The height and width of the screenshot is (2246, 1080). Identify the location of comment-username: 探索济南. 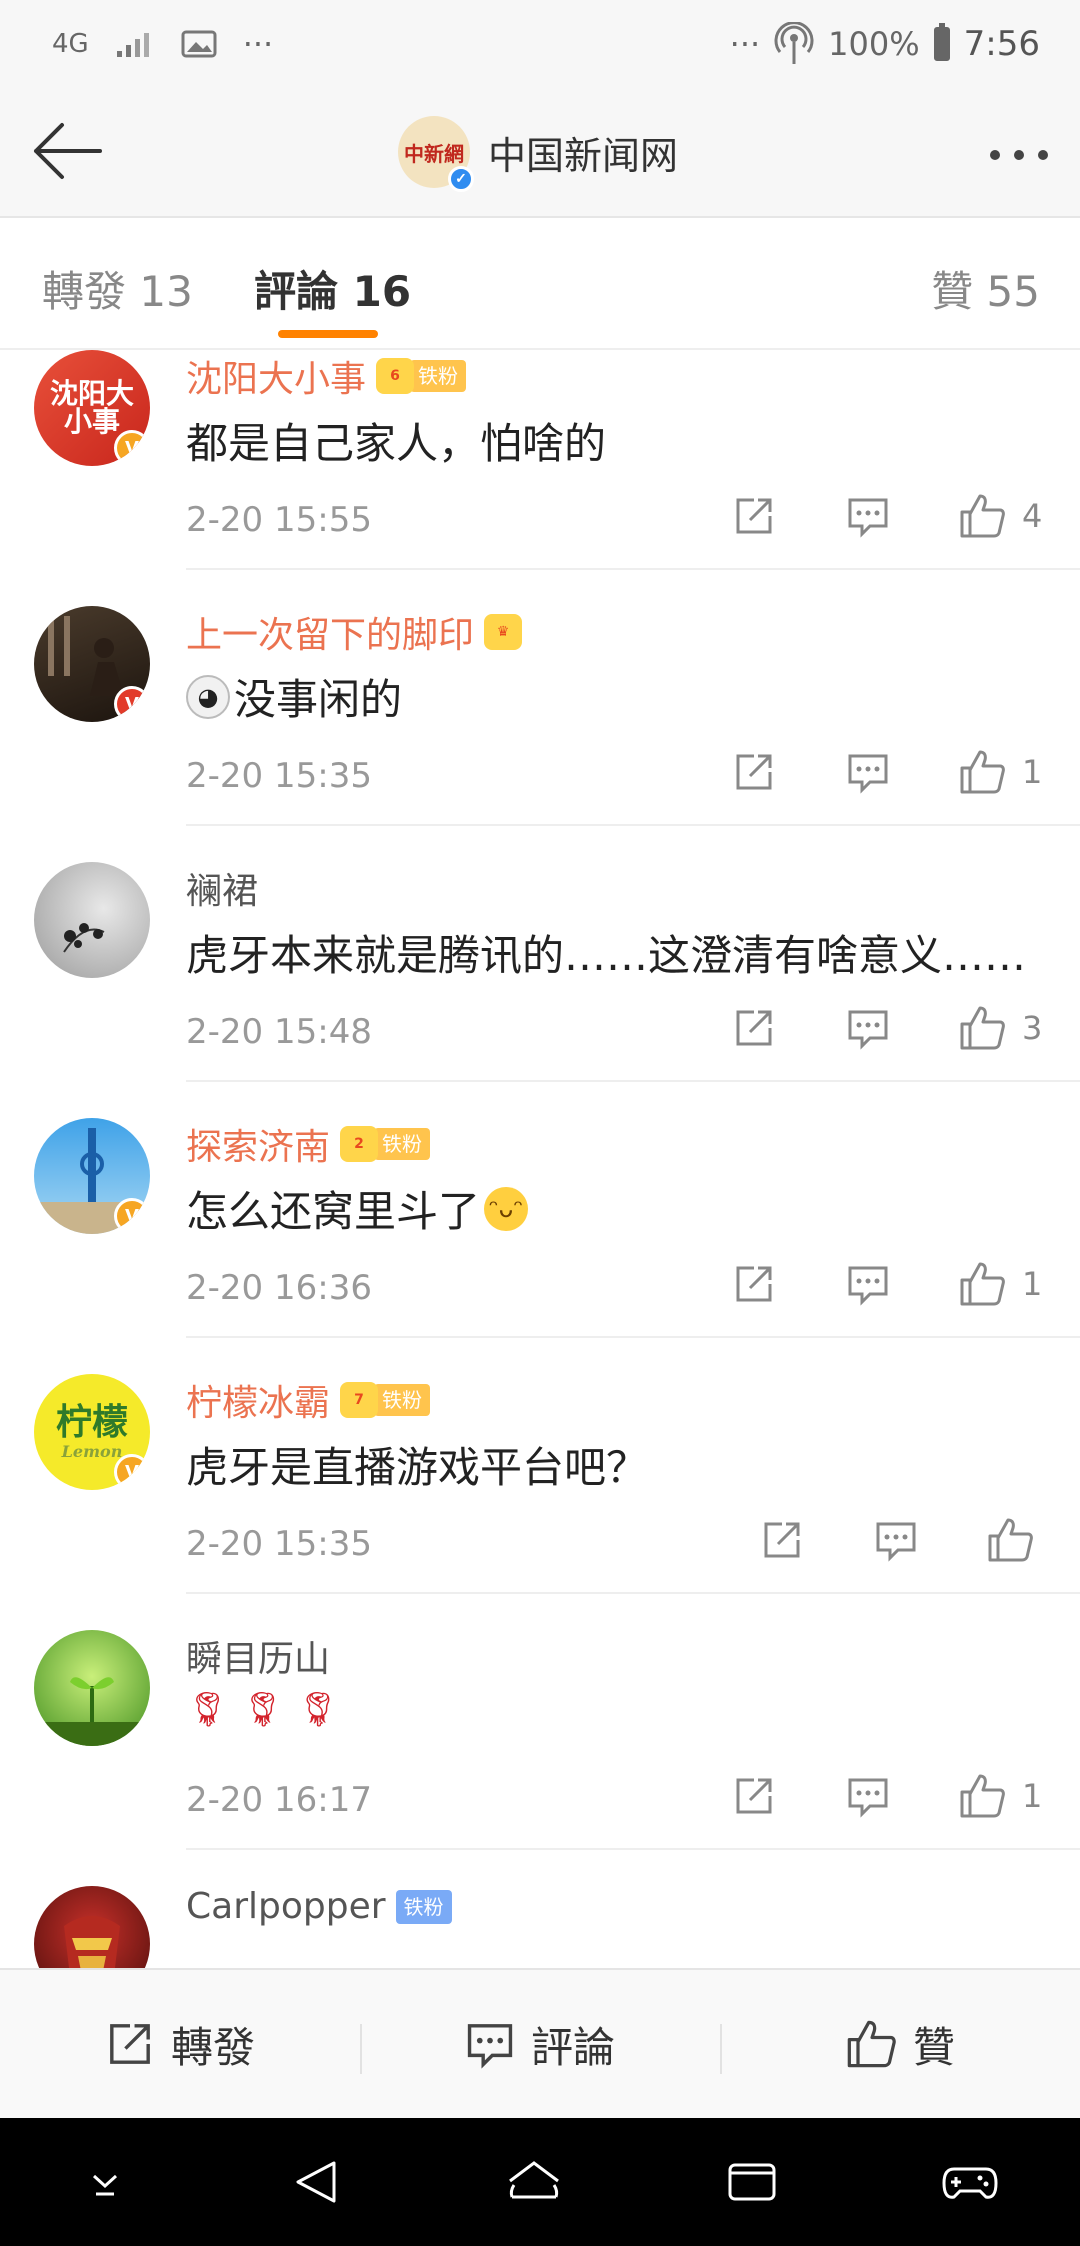
(258, 1144).